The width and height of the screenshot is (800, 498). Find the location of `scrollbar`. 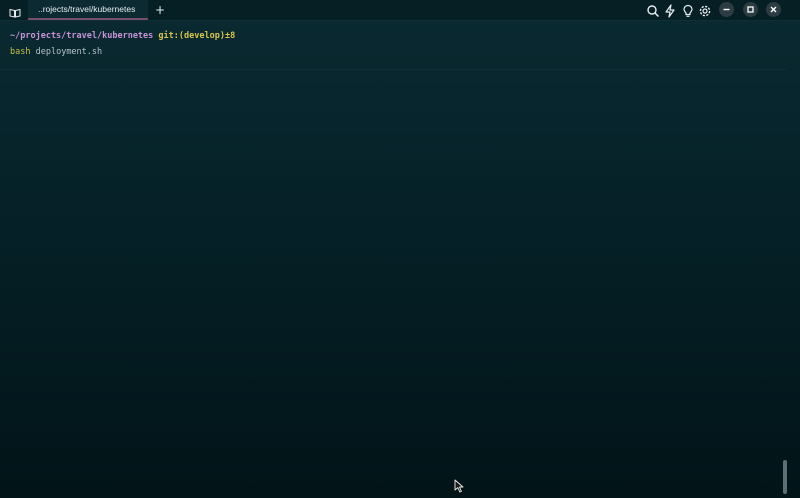

scrollbar is located at coordinates (785, 477).